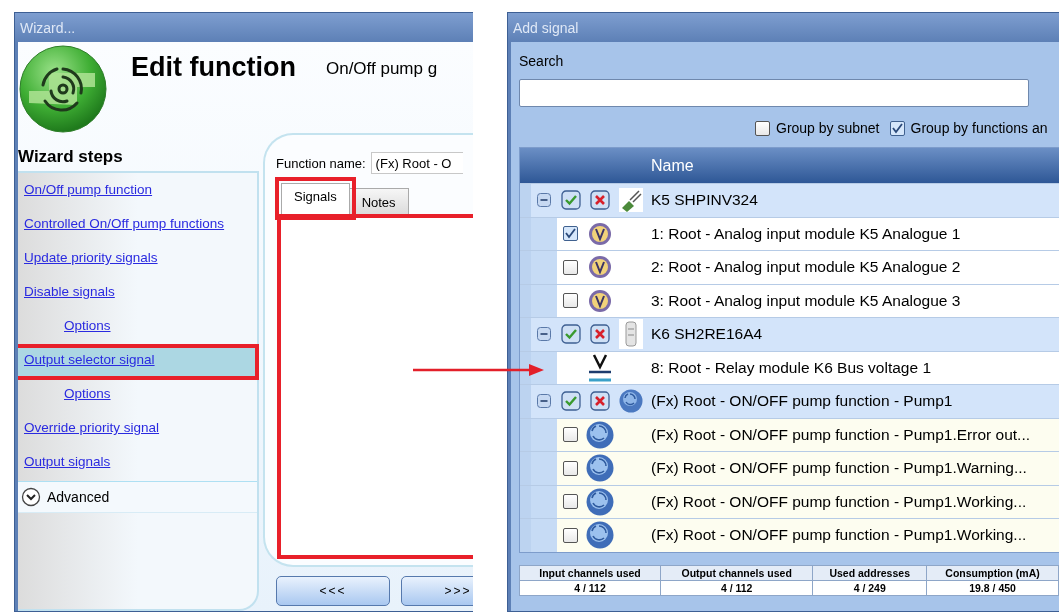  I want to click on module-icon, so click(631, 200).